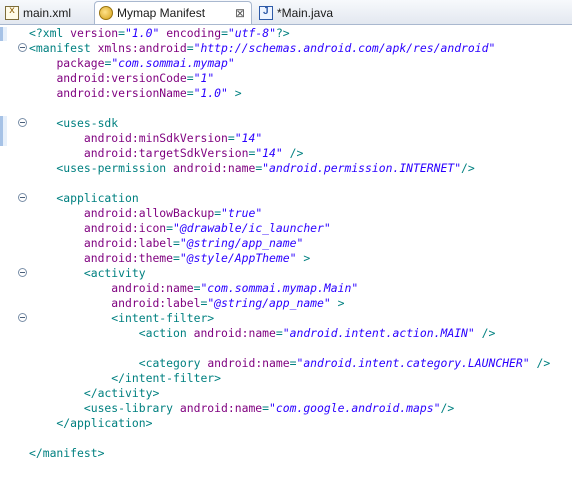 This screenshot has height=485, width=572. What do you see at coordinates (101, 168) in the screenshot?
I see `code-token-tag: <uses-permission` at bounding box center [101, 168].